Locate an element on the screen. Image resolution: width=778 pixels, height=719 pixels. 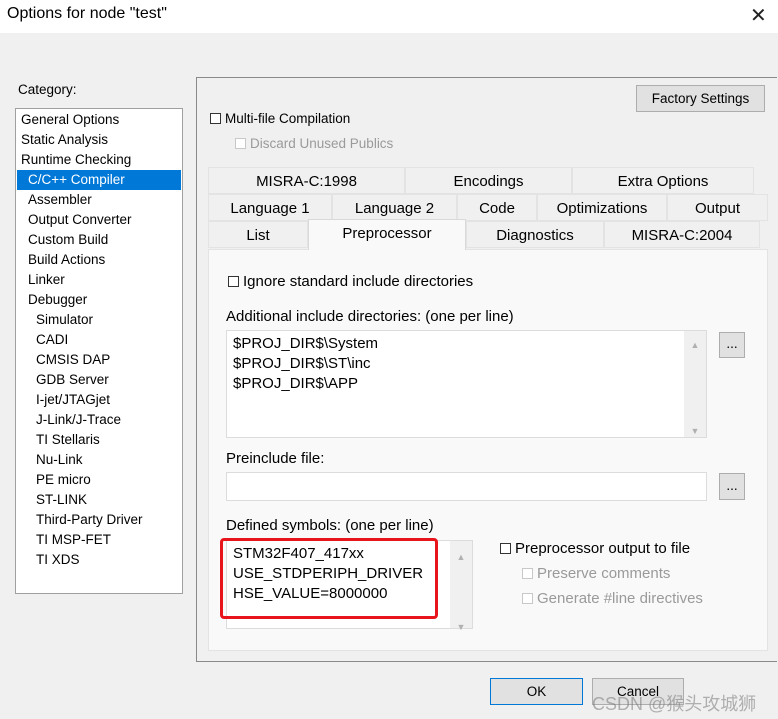
generate-line-checkbox: Generate #line directives is located at coordinates (612, 598).